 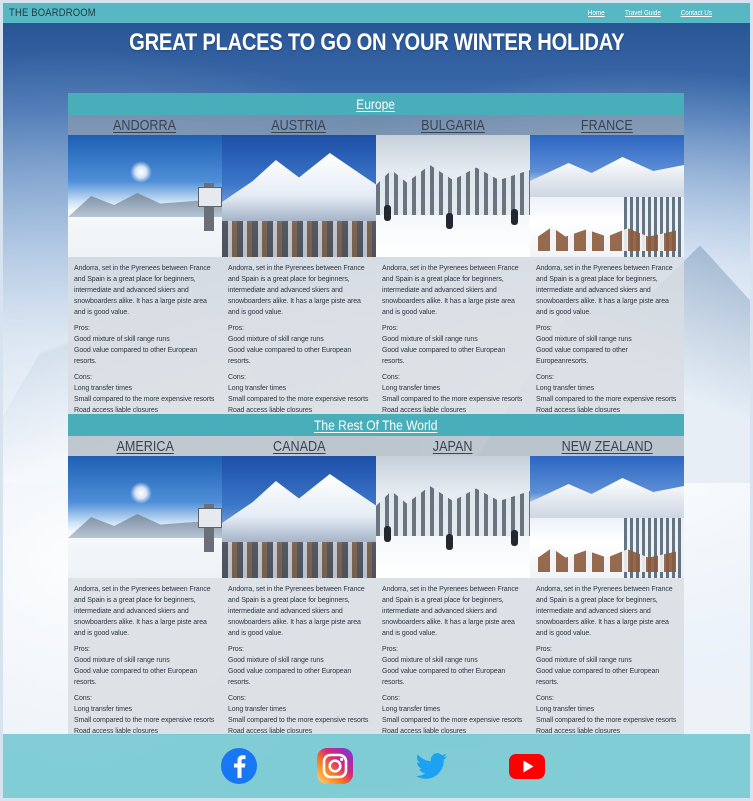 What do you see at coordinates (643, 13) in the screenshot?
I see `nav-link-travel-guide: Travel Guide` at bounding box center [643, 13].